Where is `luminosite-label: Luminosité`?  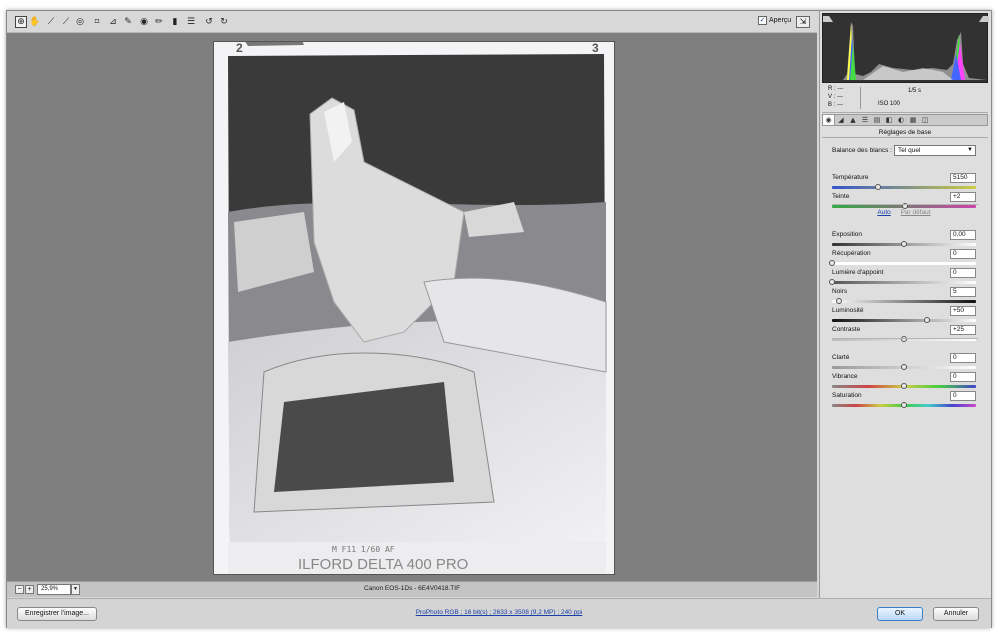
luminosite-label: Luminosité is located at coordinates (848, 310).